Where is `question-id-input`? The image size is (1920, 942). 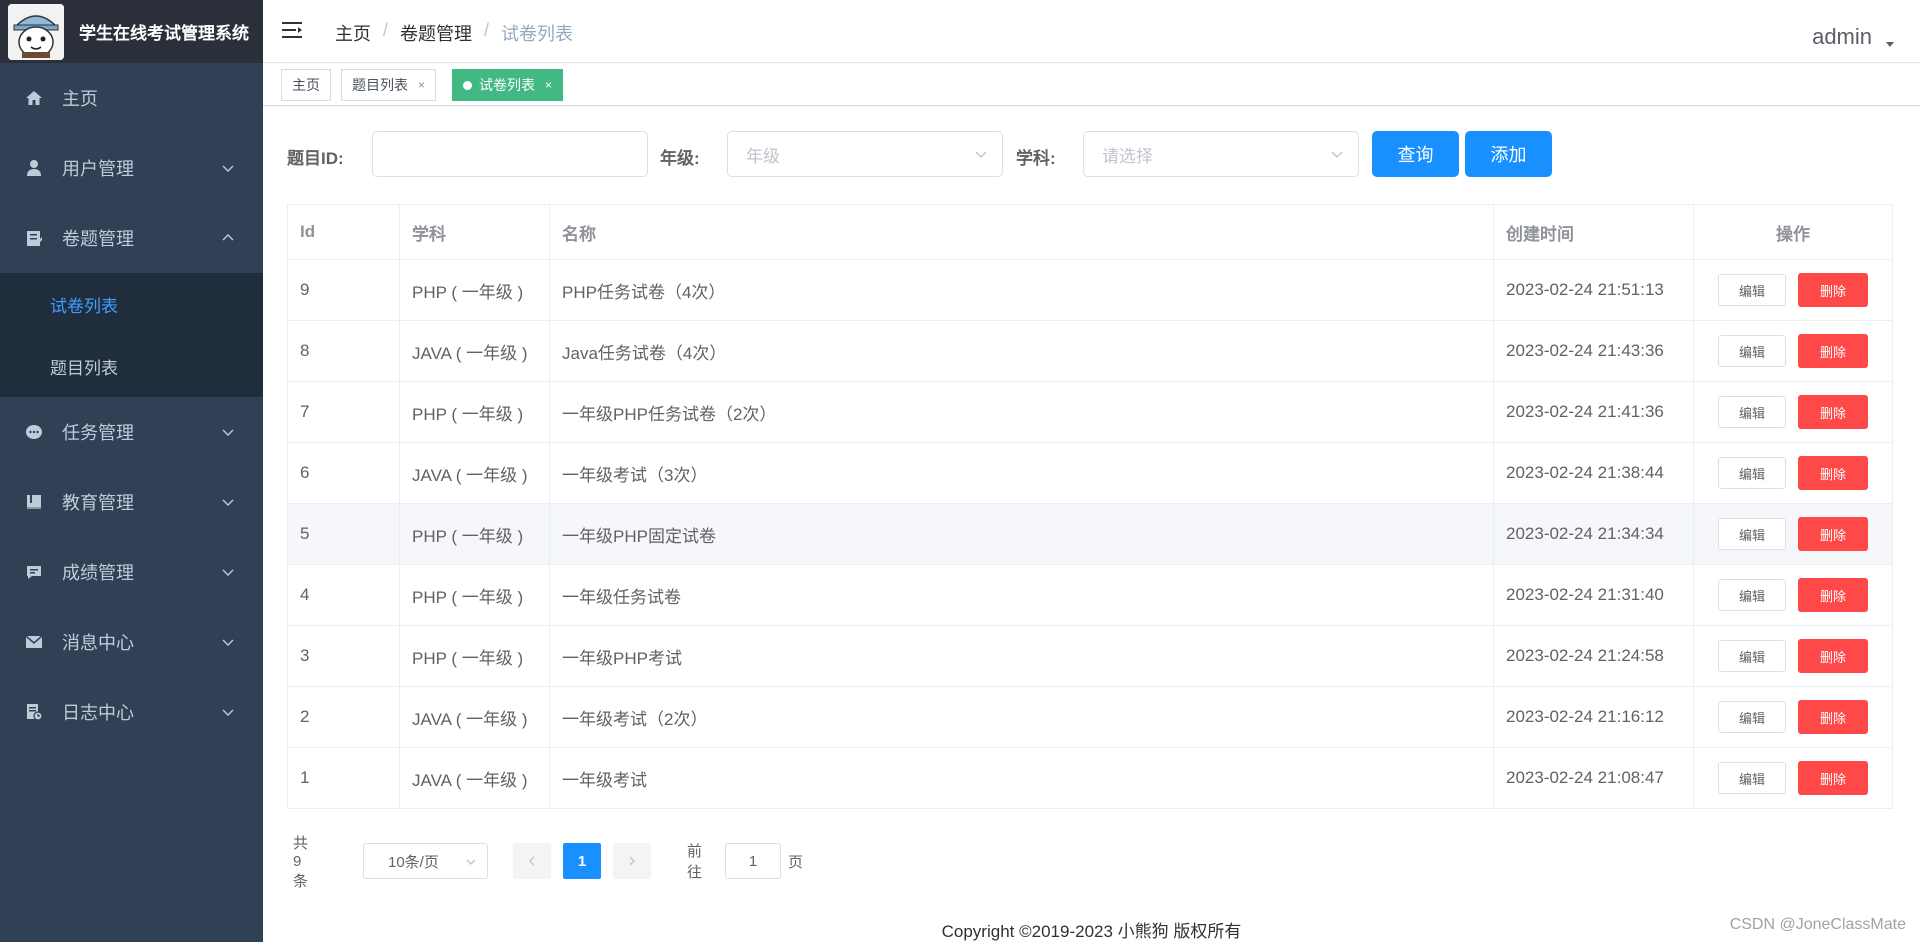
question-id-input is located at coordinates (510, 154).